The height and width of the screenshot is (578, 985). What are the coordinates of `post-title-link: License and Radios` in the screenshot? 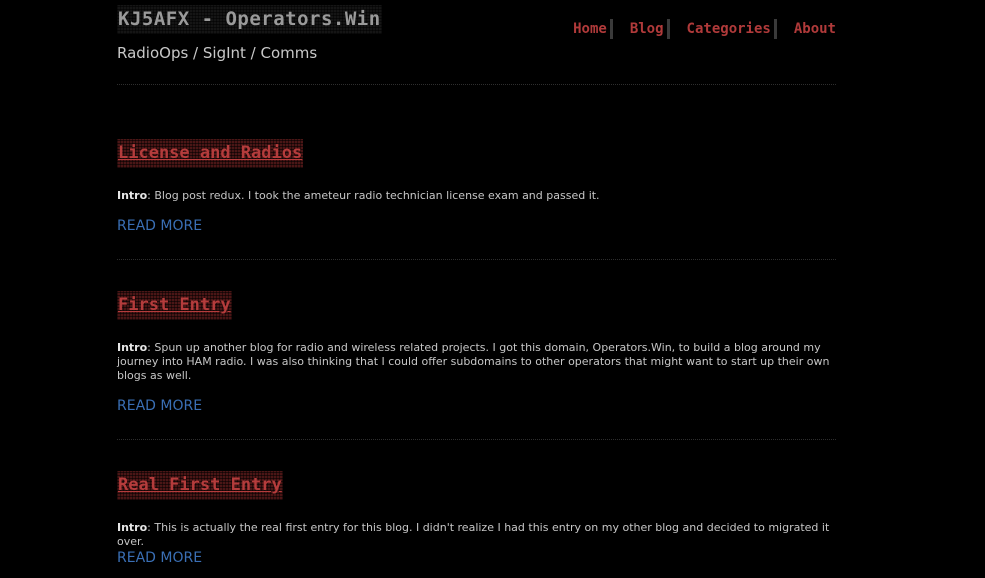 It's located at (210, 153).